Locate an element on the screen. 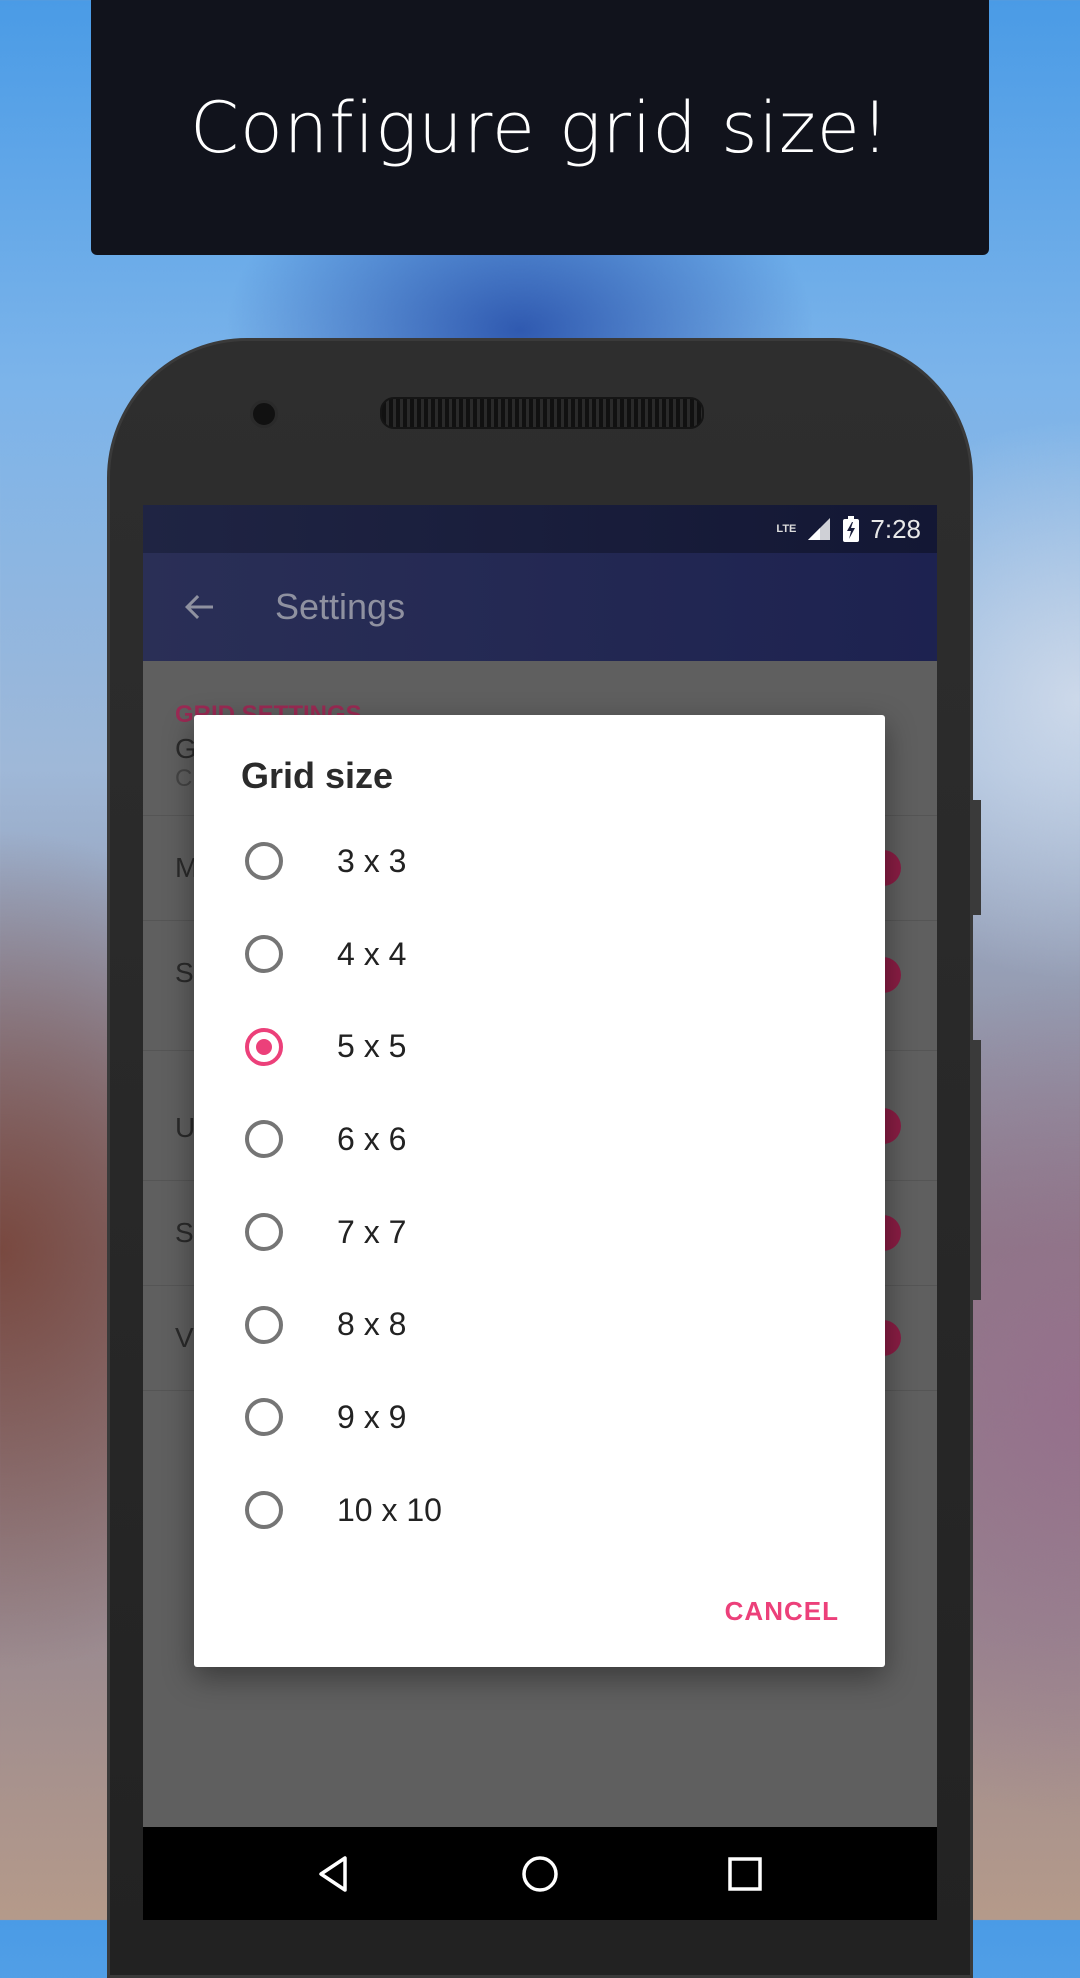 This screenshot has width=1080, height=1978. option-label: 3 x 3 is located at coordinates (372, 860).